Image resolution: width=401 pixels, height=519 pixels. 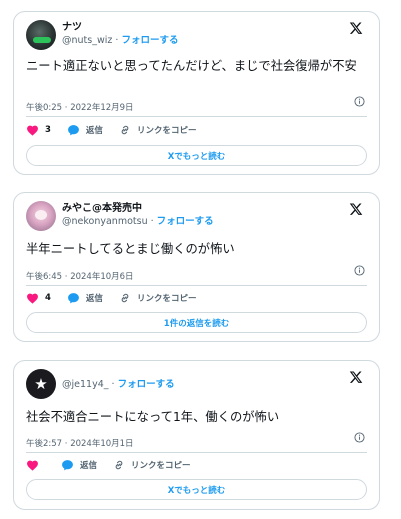 What do you see at coordinates (196, 273) in the screenshot?
I see `tweet-meta: 午後6:45 · 2024年10月6日` at bounding box center [196, 273].